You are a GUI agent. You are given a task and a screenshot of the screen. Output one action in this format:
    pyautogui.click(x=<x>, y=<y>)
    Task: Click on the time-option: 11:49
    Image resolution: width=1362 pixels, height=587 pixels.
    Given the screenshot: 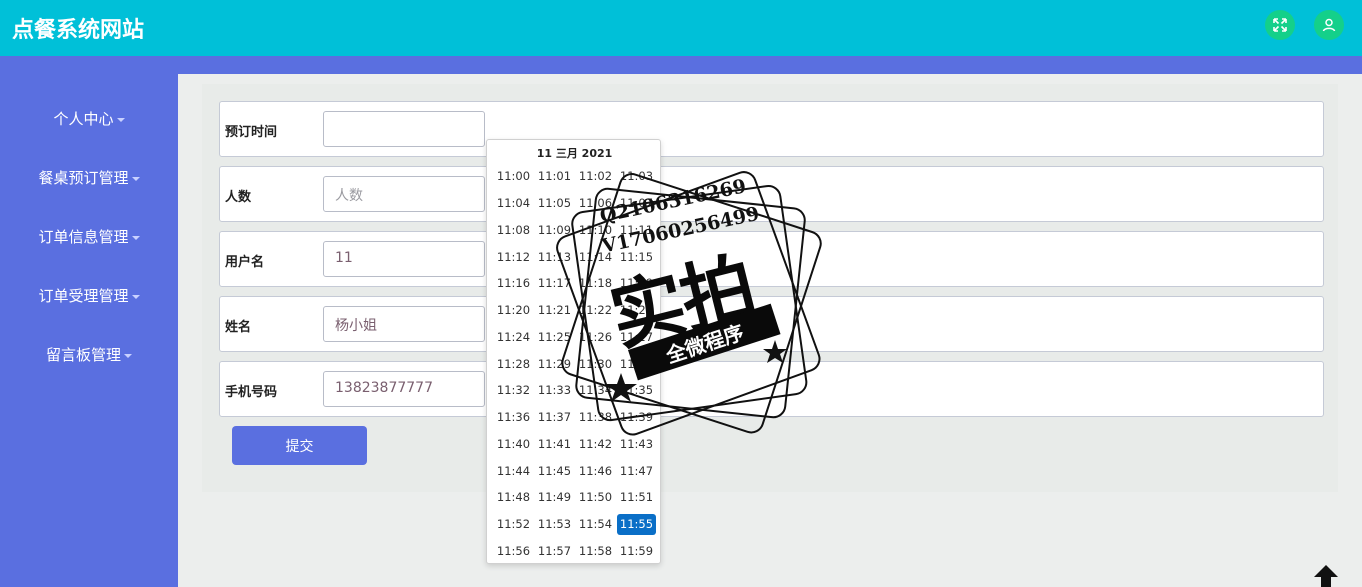 What is the action you would take?
    pyautogui.click(x=554, y=497)
    